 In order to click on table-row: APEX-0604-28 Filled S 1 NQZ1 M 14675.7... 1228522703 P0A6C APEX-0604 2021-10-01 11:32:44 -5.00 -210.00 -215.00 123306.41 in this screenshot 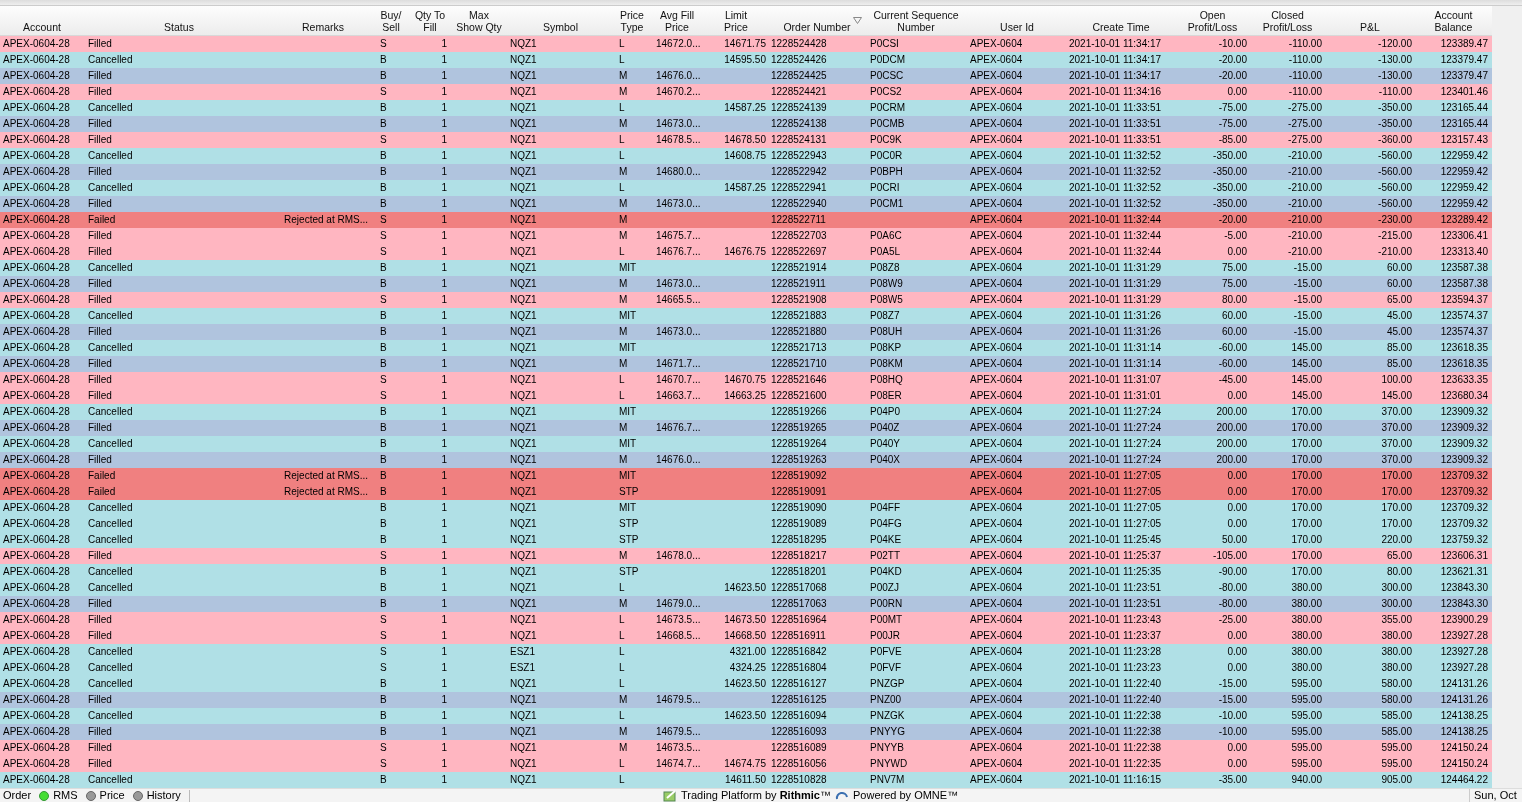, I will do `click(746, 236)`.